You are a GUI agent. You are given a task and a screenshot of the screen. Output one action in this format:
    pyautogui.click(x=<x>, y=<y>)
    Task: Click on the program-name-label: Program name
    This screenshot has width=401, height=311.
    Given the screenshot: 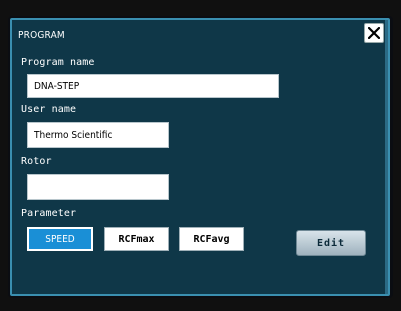 What is the action you would take?
    pyautogui.click(x=58, y=62)
    